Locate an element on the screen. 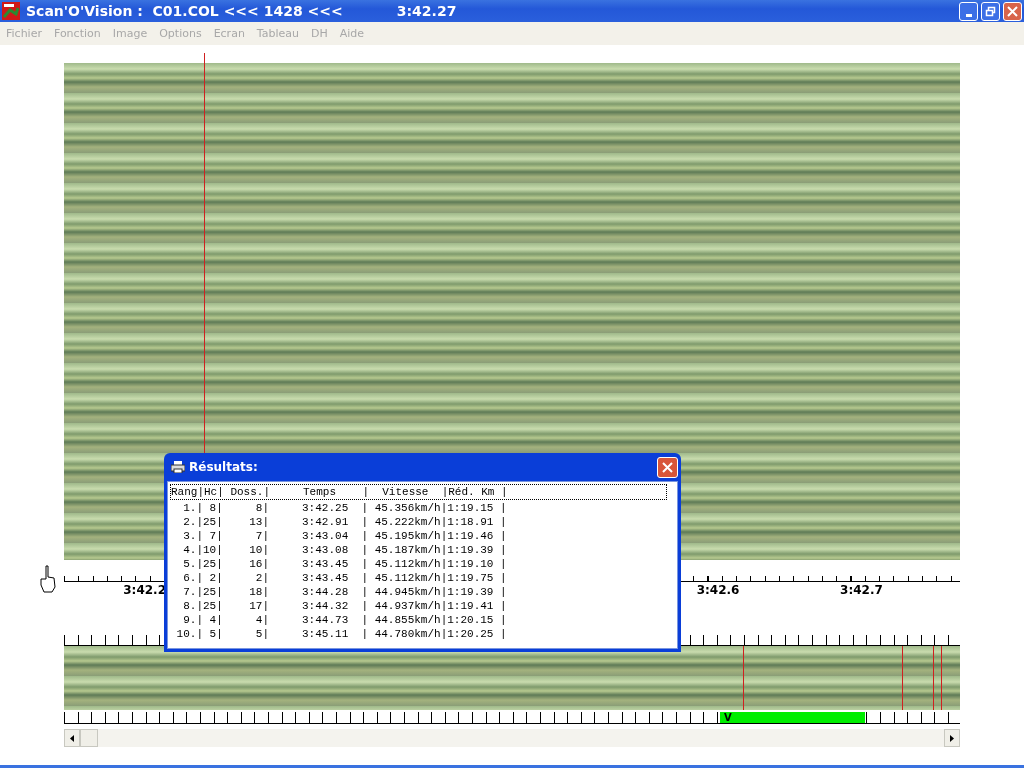 The height and width of the screenshot is (768, 1024). restore-icon is located at coordinates (990, 11).